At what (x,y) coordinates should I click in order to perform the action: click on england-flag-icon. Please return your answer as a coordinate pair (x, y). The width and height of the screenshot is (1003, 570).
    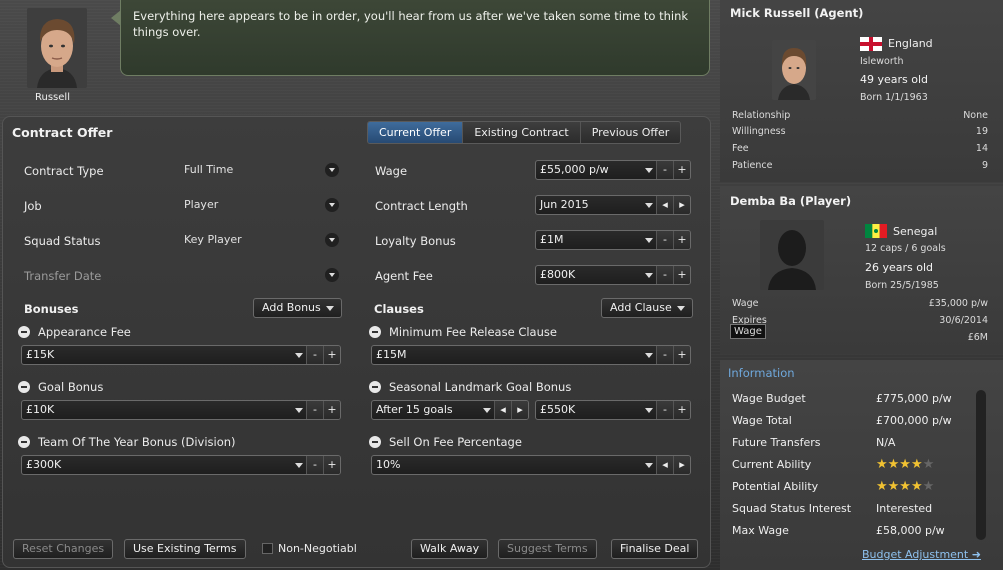
    Looking at the image, I should click on (871, 44).